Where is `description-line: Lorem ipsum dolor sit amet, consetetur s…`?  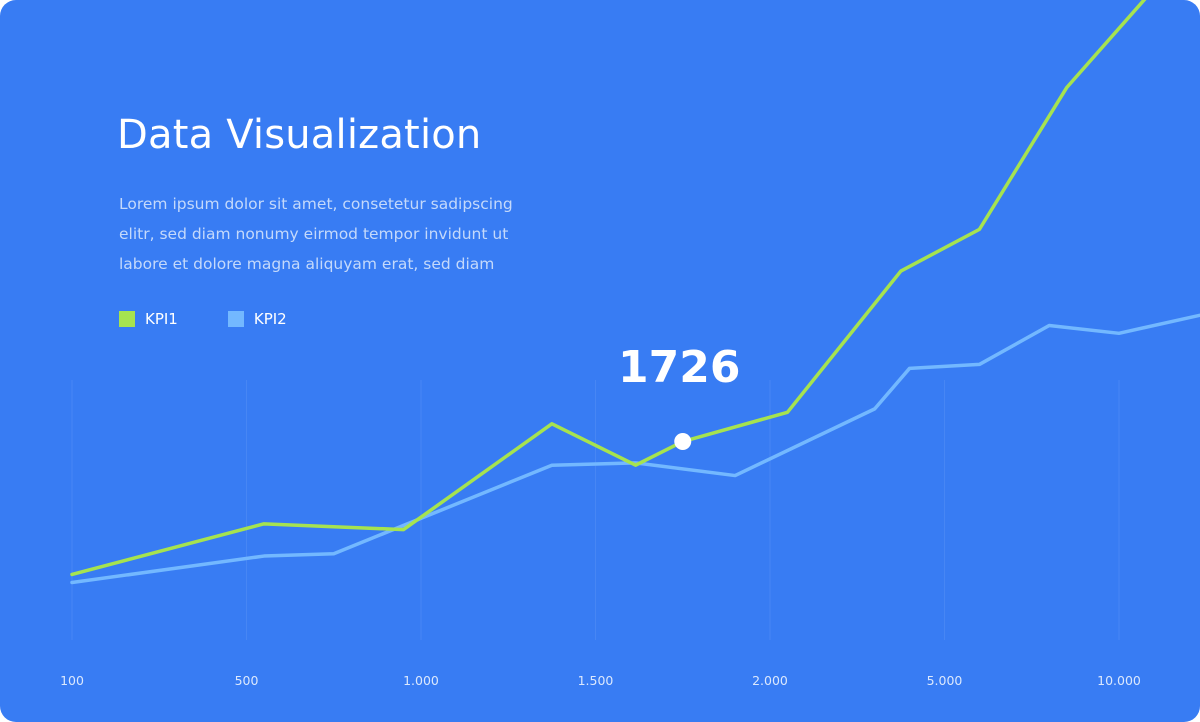
description-line: Lorem ipsum dolor sit amet, consetetur s… is located at coordinates (316, 204).